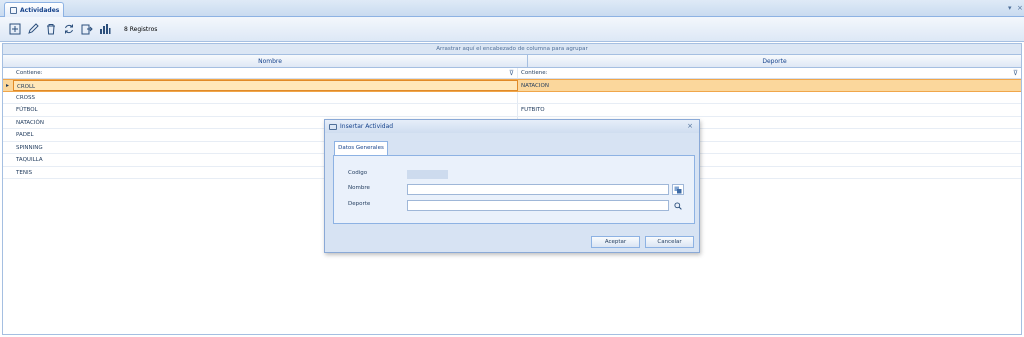 The width and height of the screenshot is (1024, 337). I want to click on toolbar: 8 Registros, so click(512, 29).